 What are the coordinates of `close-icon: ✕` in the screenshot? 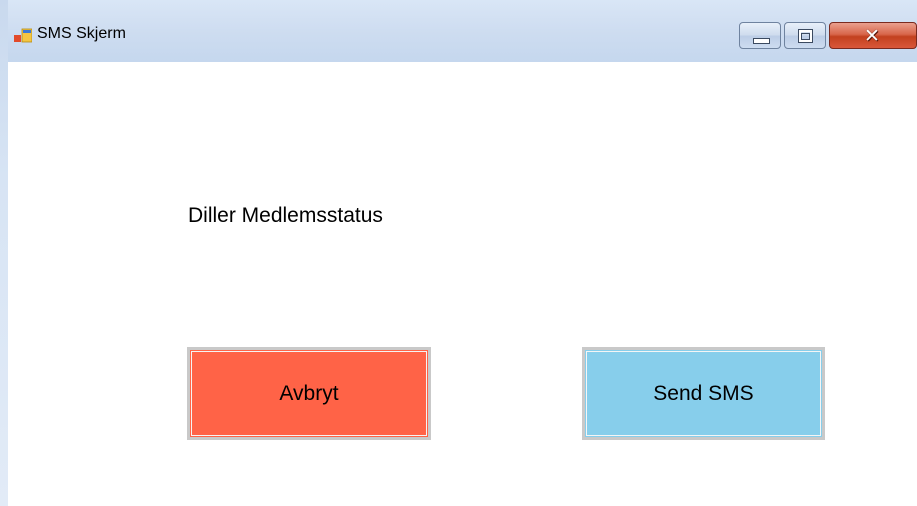 It's located at (872, 36).